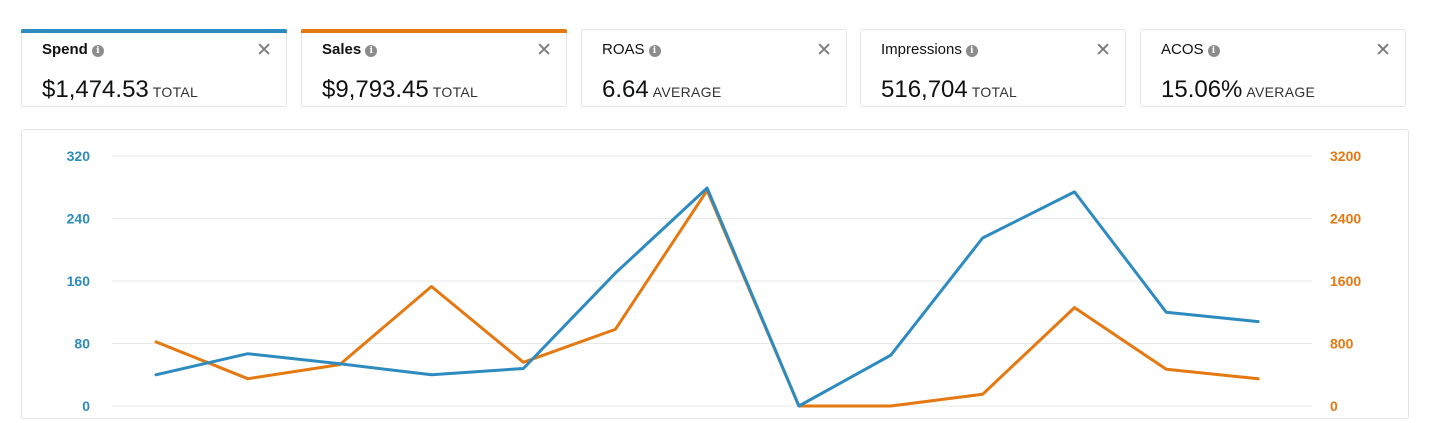 The width and height of the screenshot is (1430, 423). What do you see at coordinates (434, 68) in the screenshot?
I see `metric-card-sales: Sales i ✕ $9,793.45 TOTAL` at bounding box center [434, 68].